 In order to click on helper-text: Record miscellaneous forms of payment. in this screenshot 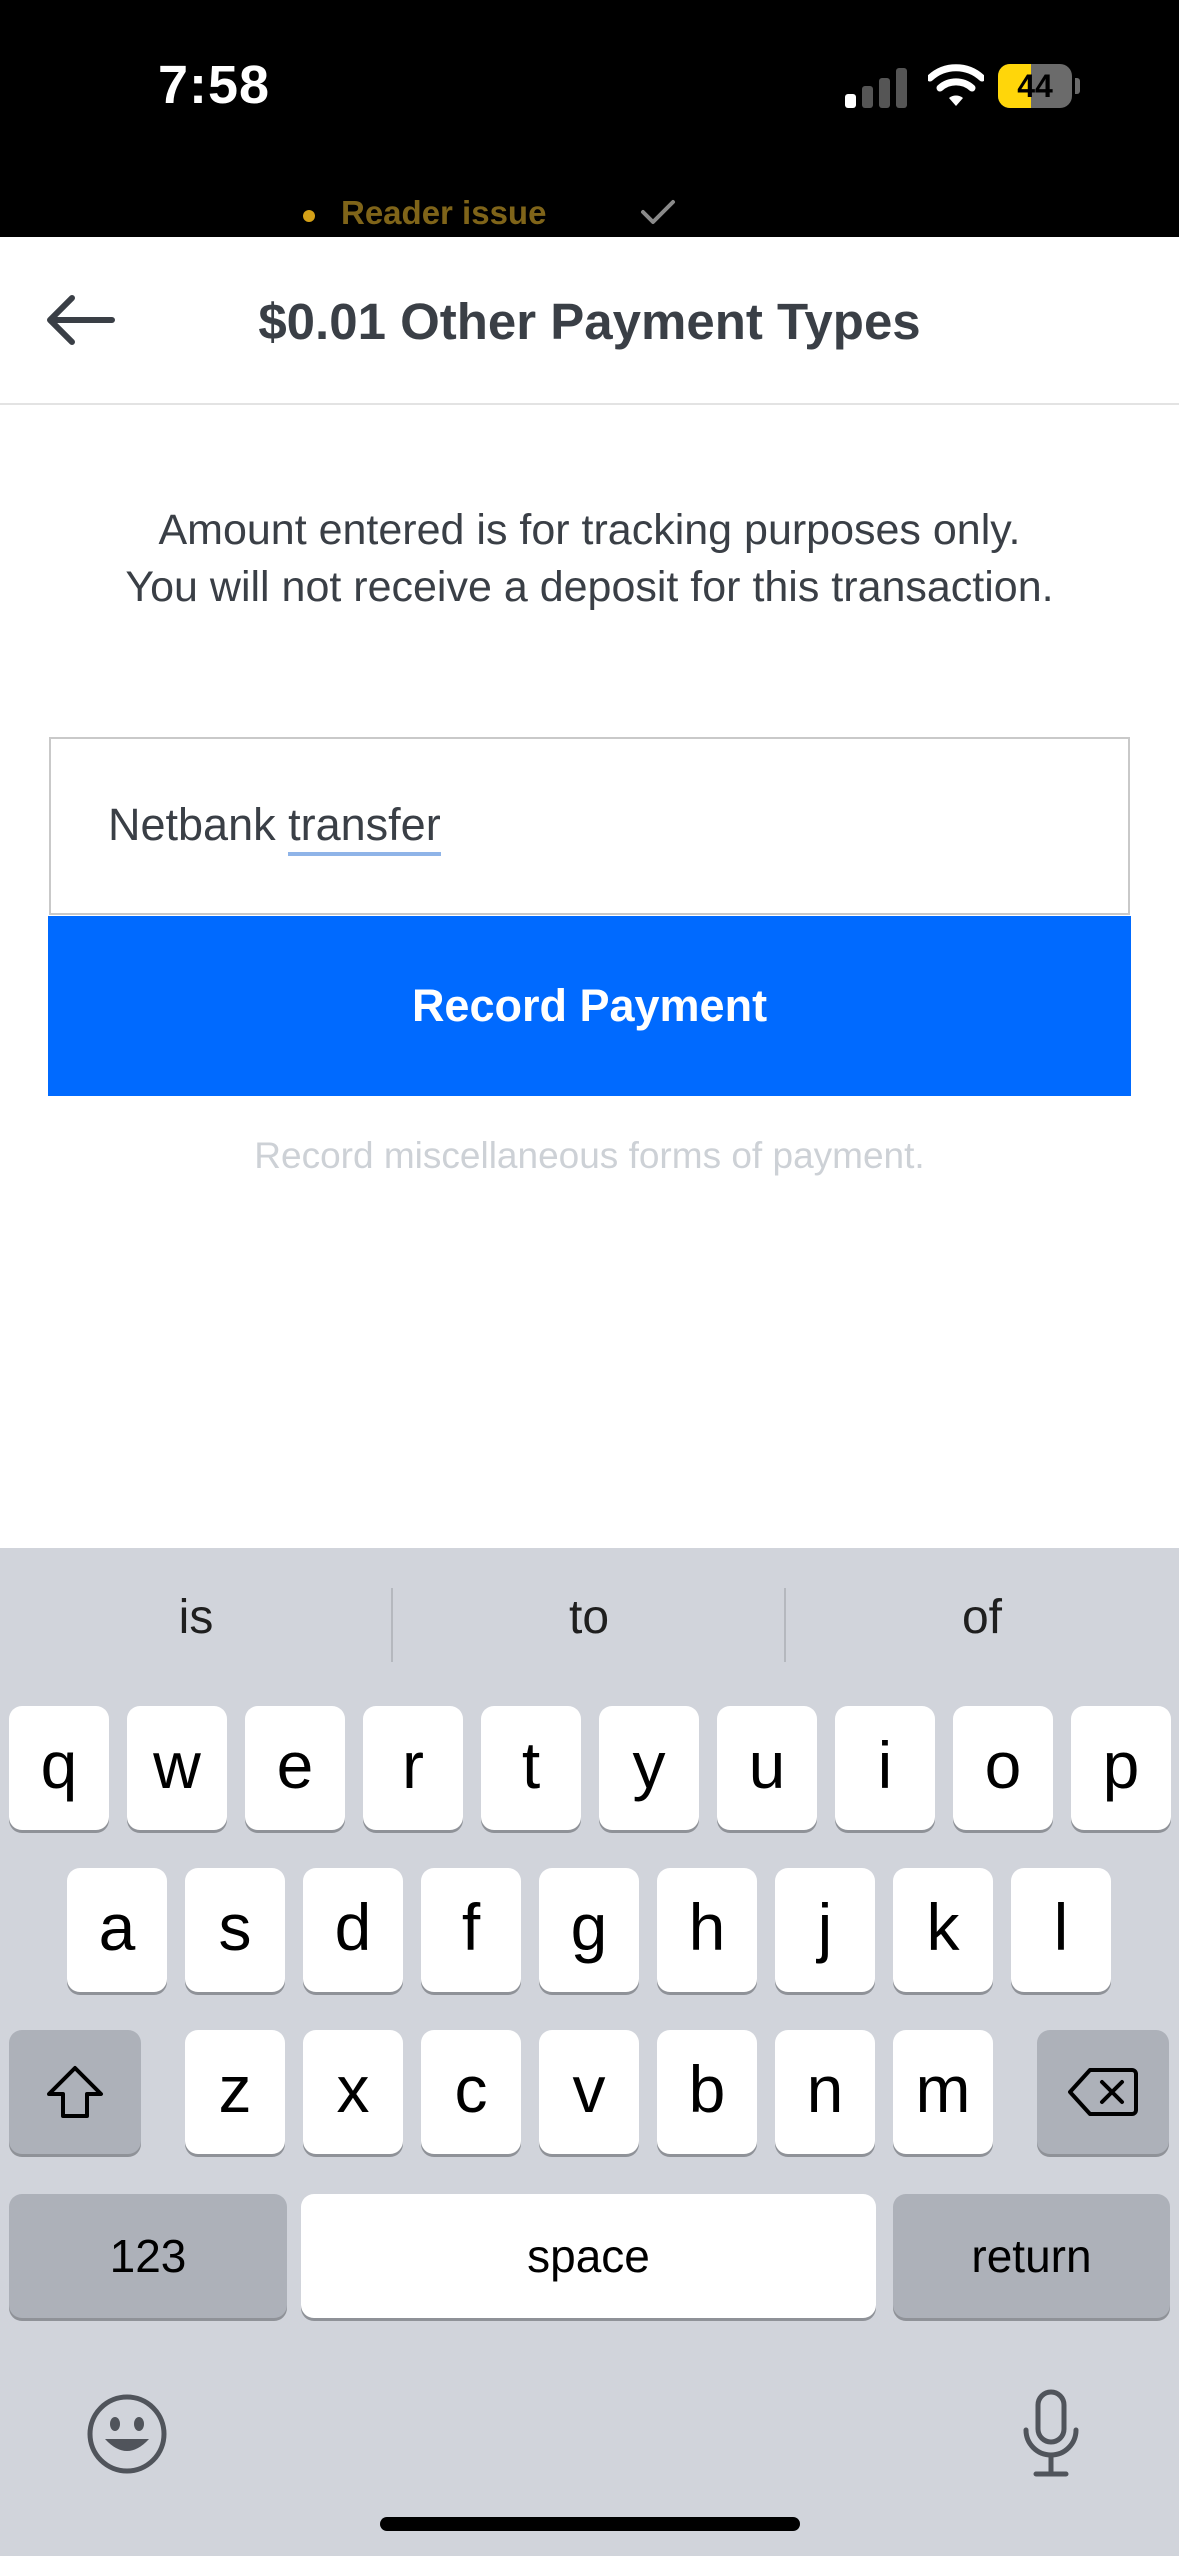, I will do `click(589, 1155)`.